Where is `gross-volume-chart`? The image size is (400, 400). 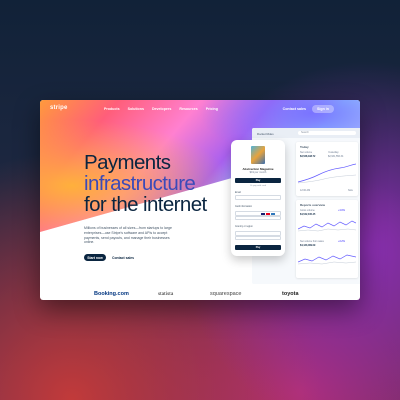 gross-volume-chart is located at coordinates (327, 226).